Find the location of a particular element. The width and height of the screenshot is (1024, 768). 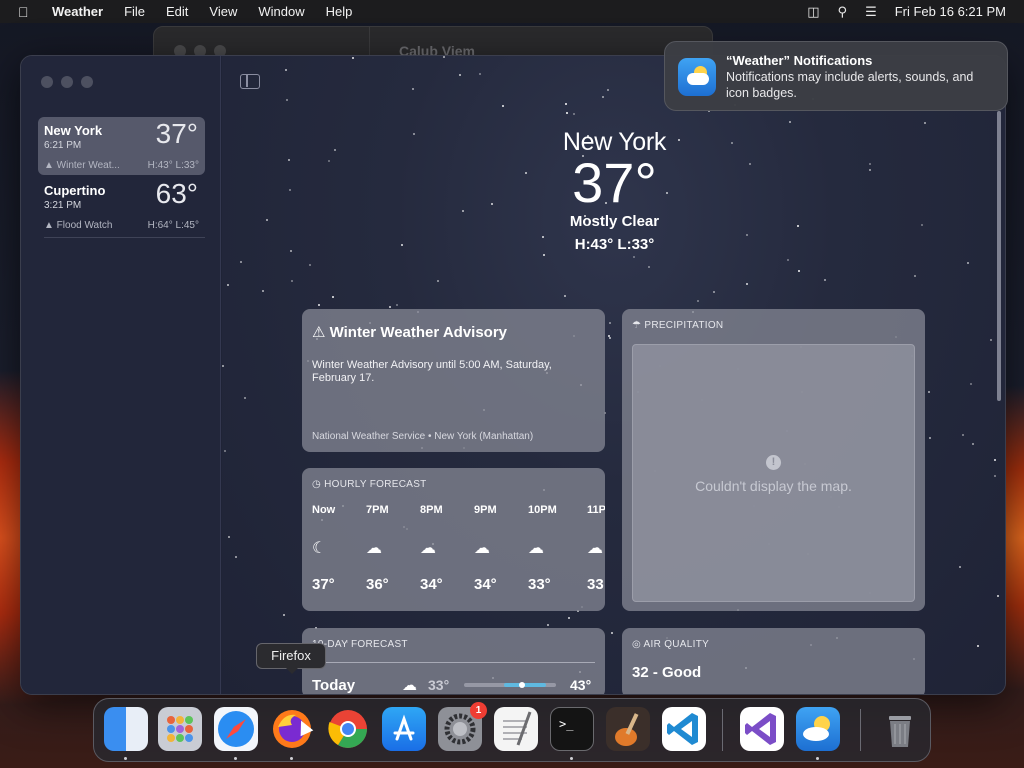

current-condition: Mostly Clear is located at coordinates (614, 221).